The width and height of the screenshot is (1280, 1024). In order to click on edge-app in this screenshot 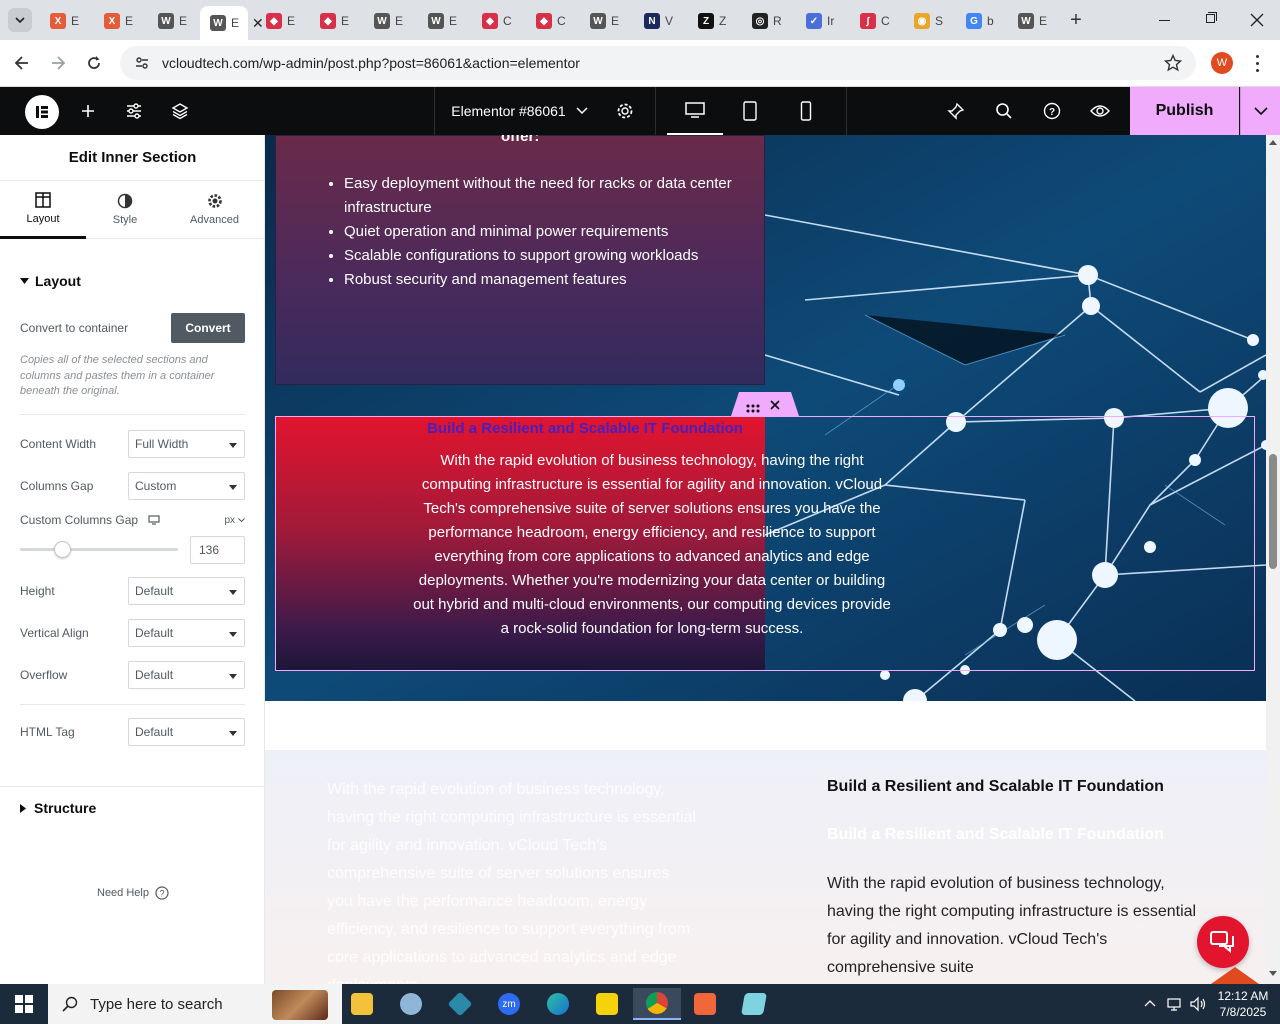, I will do `click(558, 1004)`.